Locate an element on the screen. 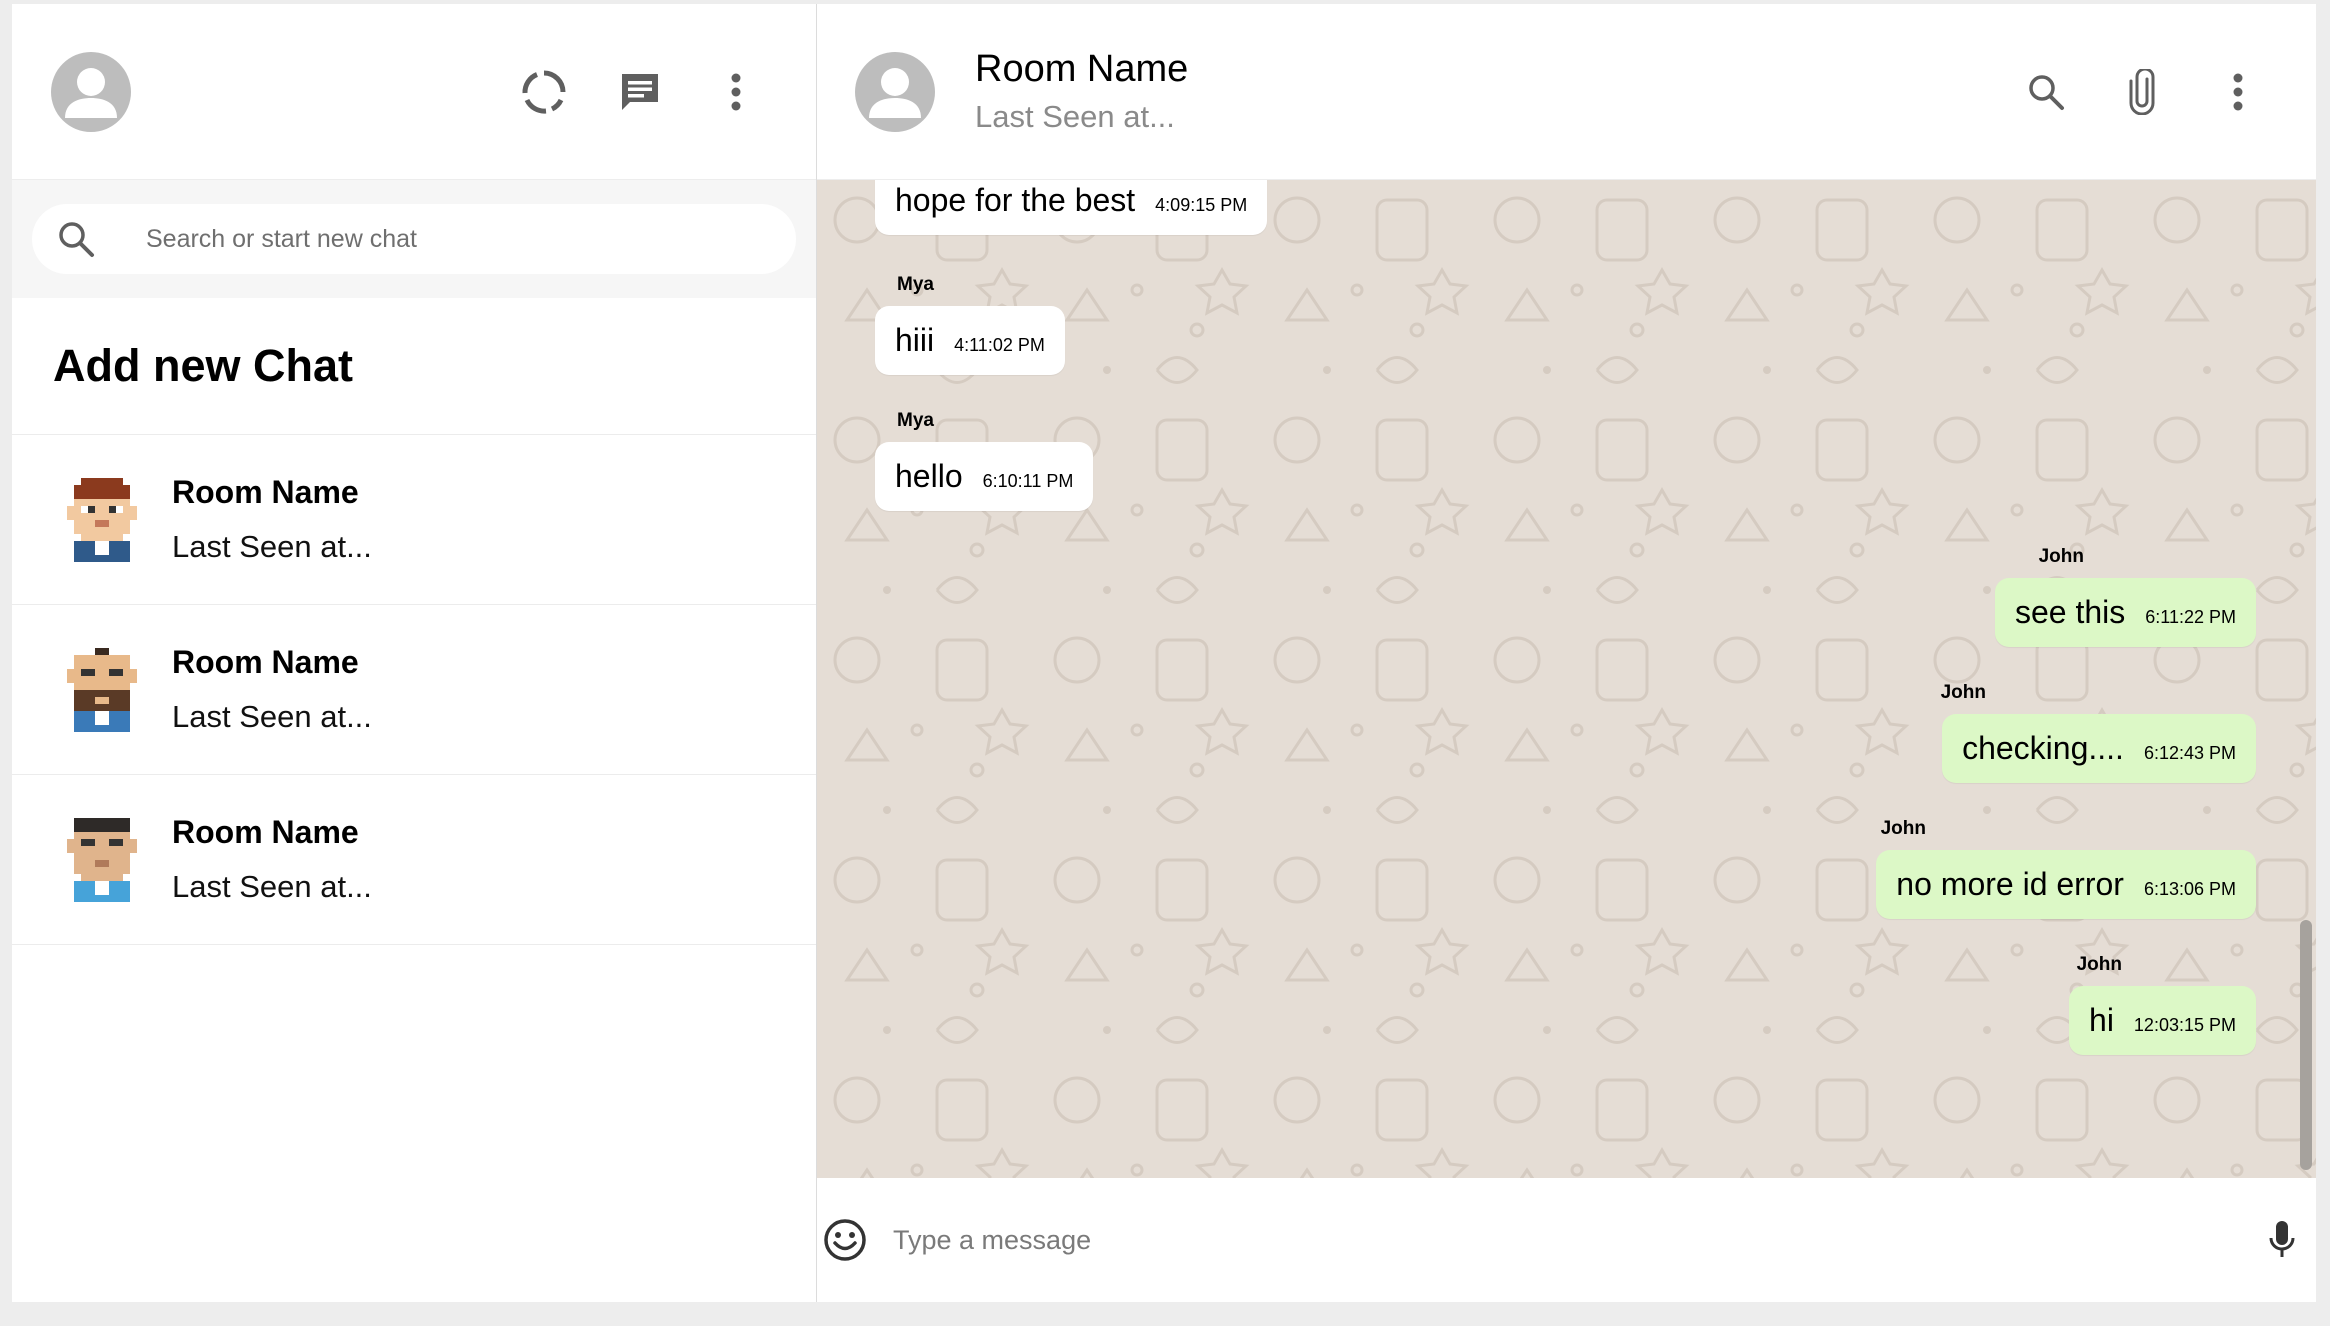 This screenshot has width=2330, height=1326. emoji-button is located at coordinates (845, 1240).